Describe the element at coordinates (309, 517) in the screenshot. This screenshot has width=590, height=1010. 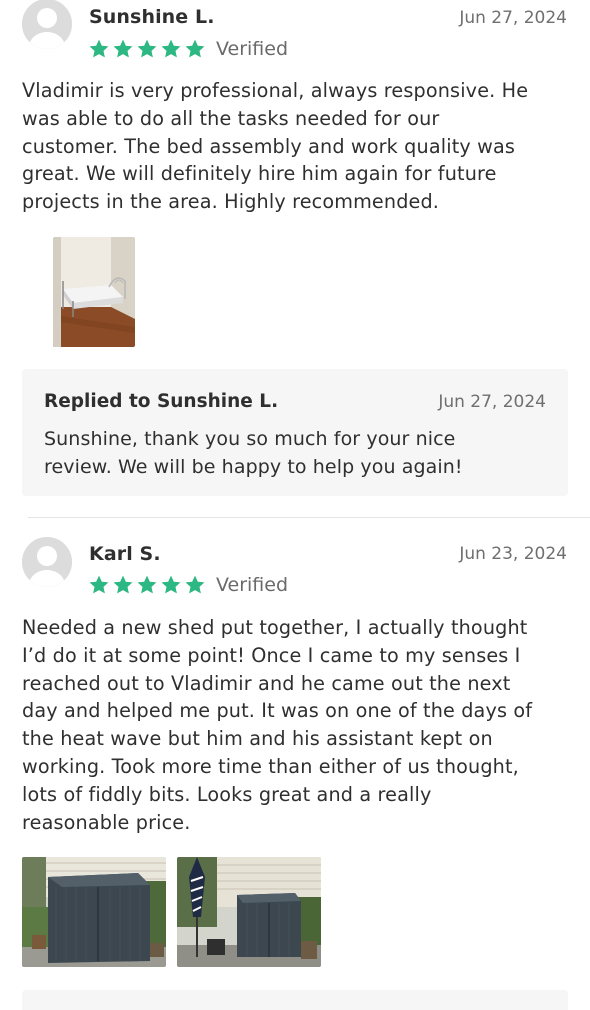
I see `review-divider` at that location.